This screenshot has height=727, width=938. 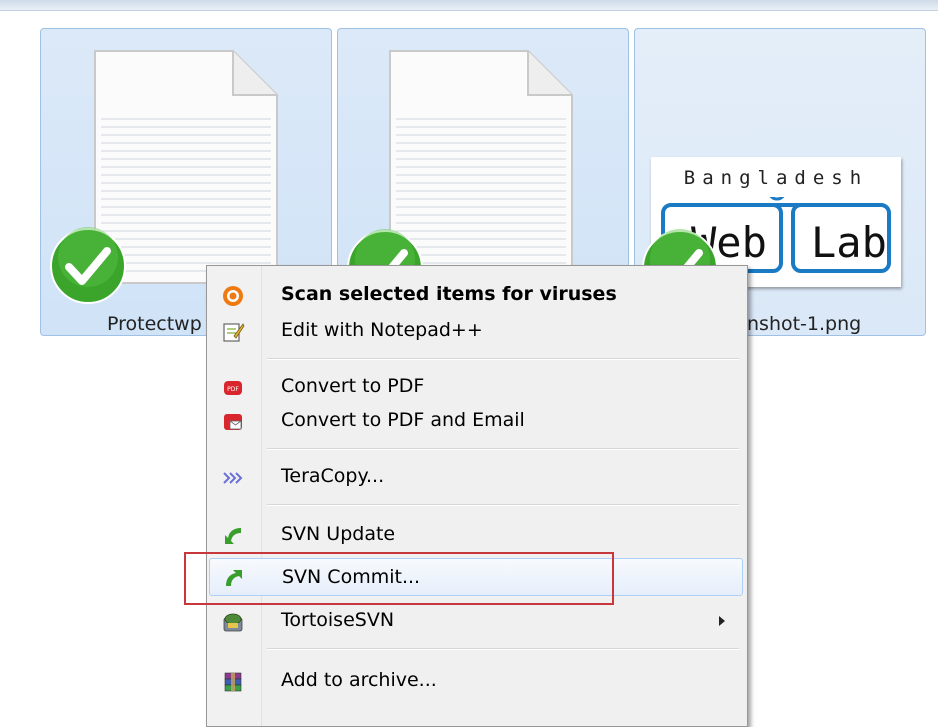 What do you see at coordinates (338, 534) in the screenshot?
I see `menu-item-label: SVN Update` at bounding box center [338, 534].